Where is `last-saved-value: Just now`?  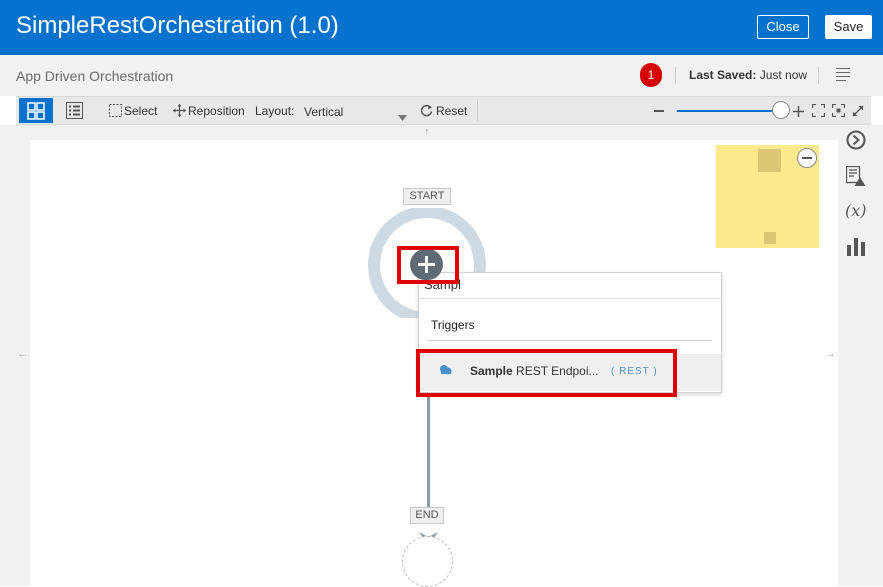 last-saved-value: Just now is located at coordinates (783, 75).